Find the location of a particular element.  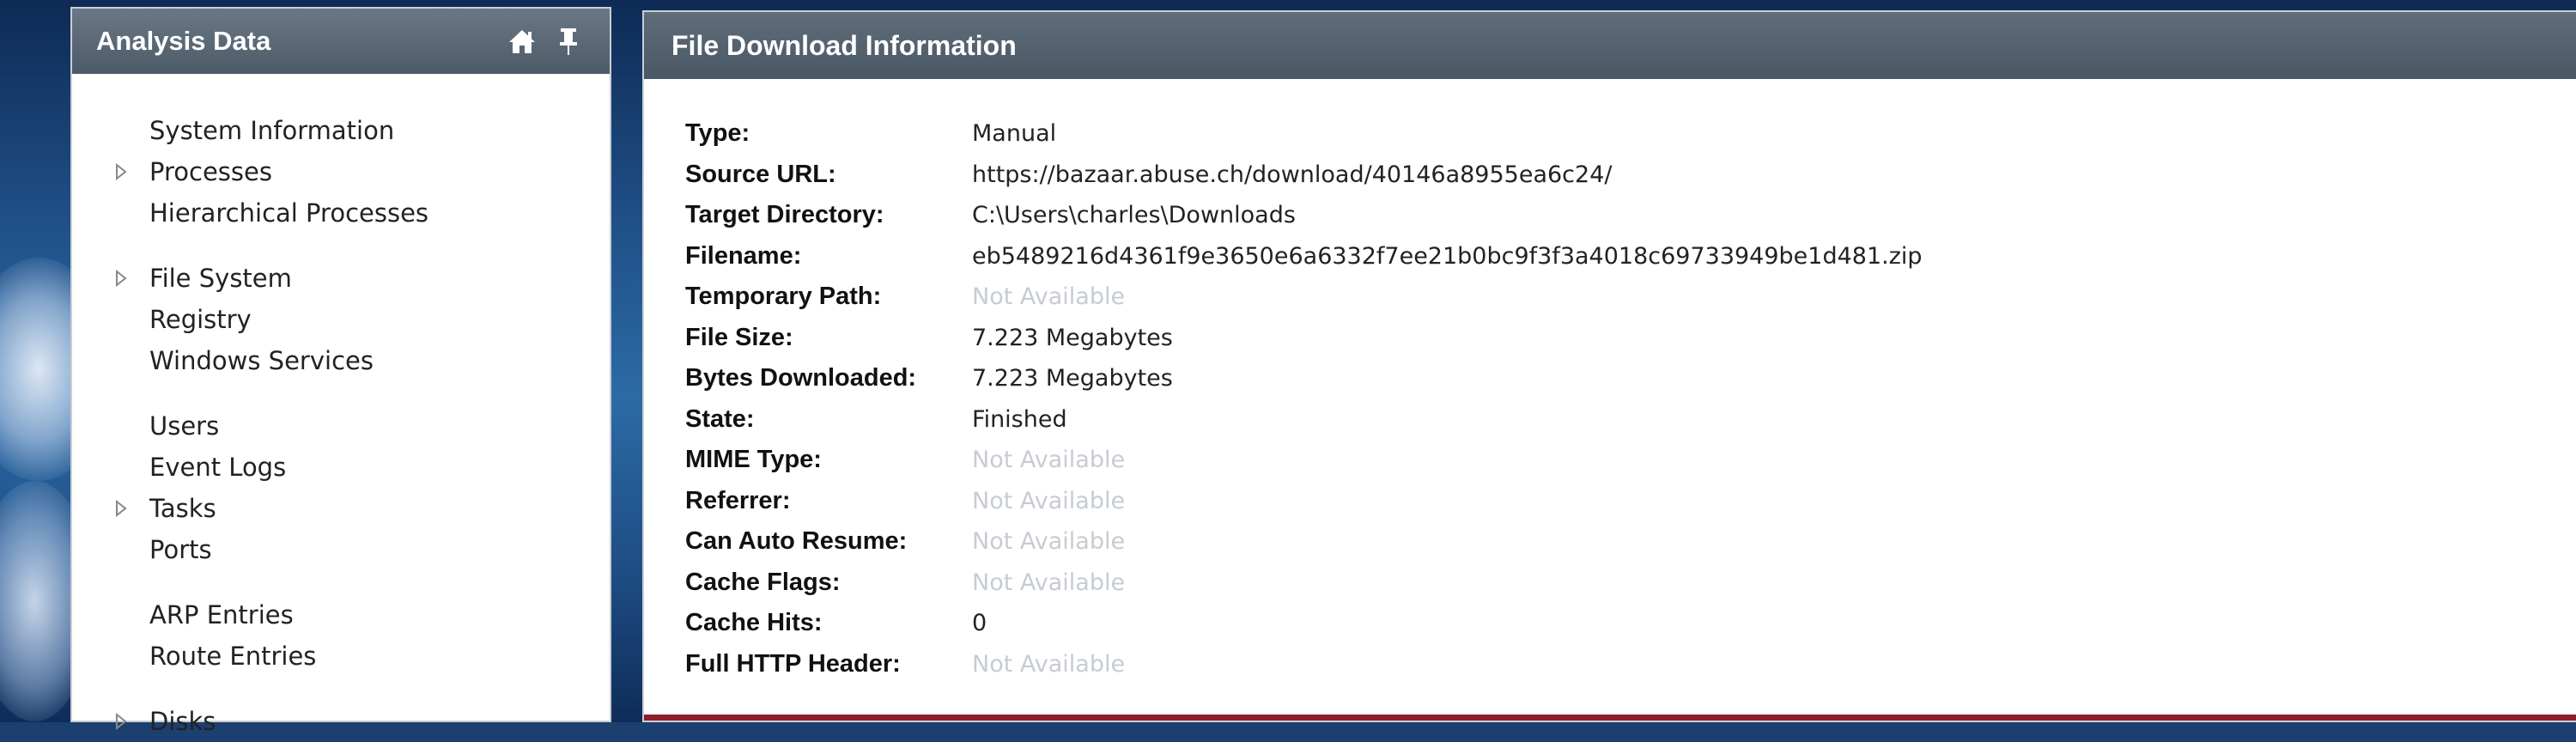

tree-item-arp-entries: ARP Entries is located at coordinates (341, 615).